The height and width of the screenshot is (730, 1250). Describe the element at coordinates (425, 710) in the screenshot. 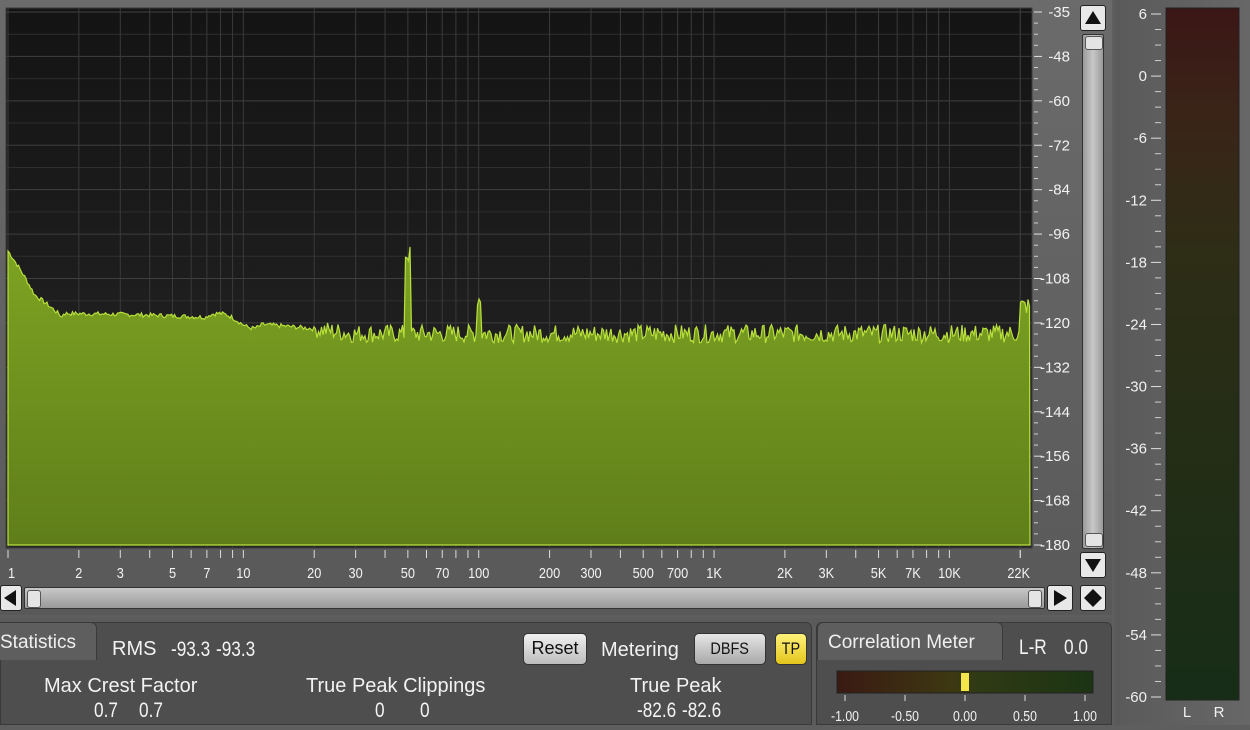

I see `clip-right-value: 0` at that location.